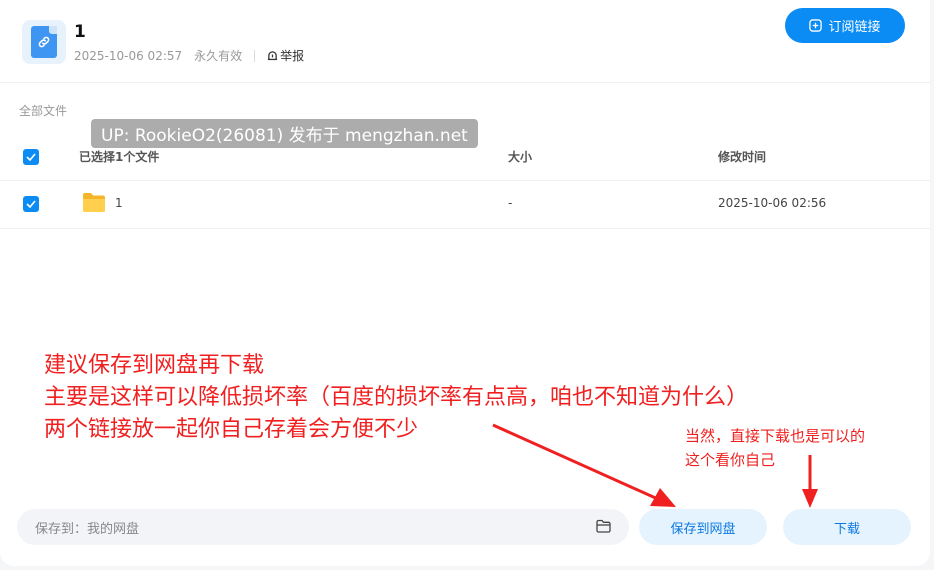 The width and height of the screenshot is (934, 570). What do you see at coordinates (663, 497) in the screenshot?
I see `arrow-head-save` at bounding box center [663, 497].